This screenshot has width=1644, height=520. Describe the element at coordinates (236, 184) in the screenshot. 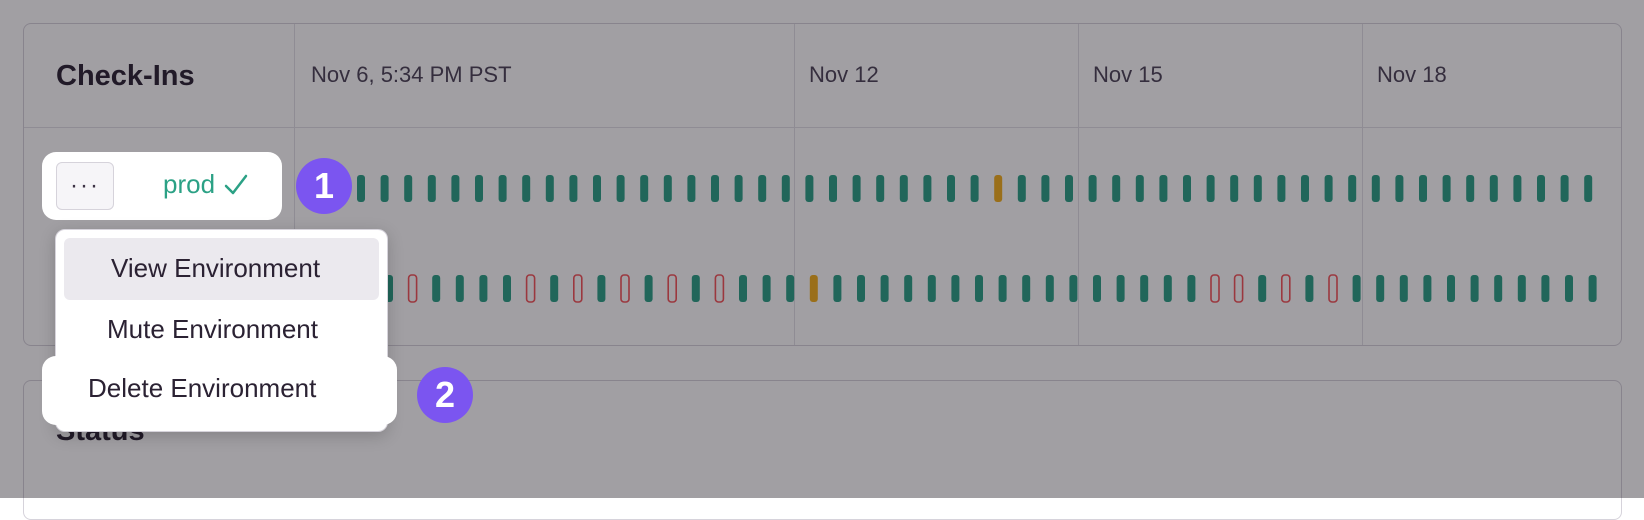

I see `checkmark-icon` at that location.